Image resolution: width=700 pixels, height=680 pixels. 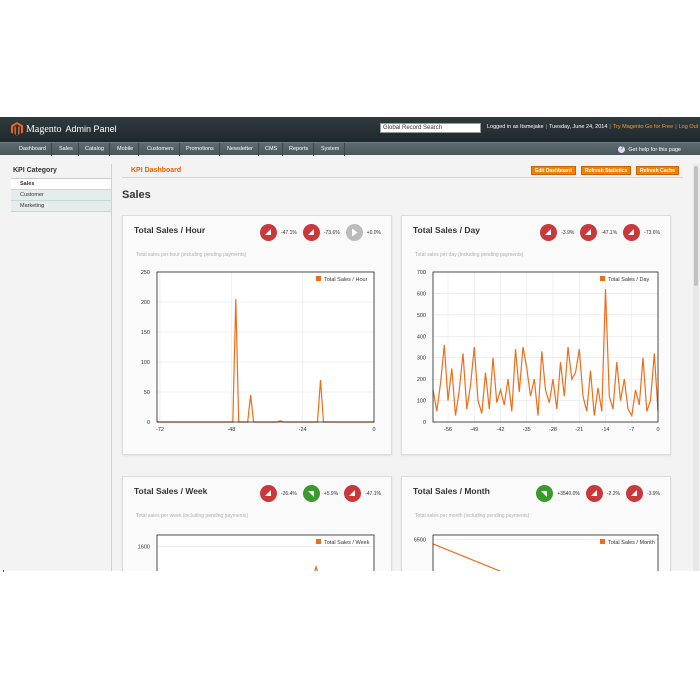 What do you see at coordinates (331, 493) in the screenshot?
I see `kpi-value: +5.9%` at bounding box center [331, 493].